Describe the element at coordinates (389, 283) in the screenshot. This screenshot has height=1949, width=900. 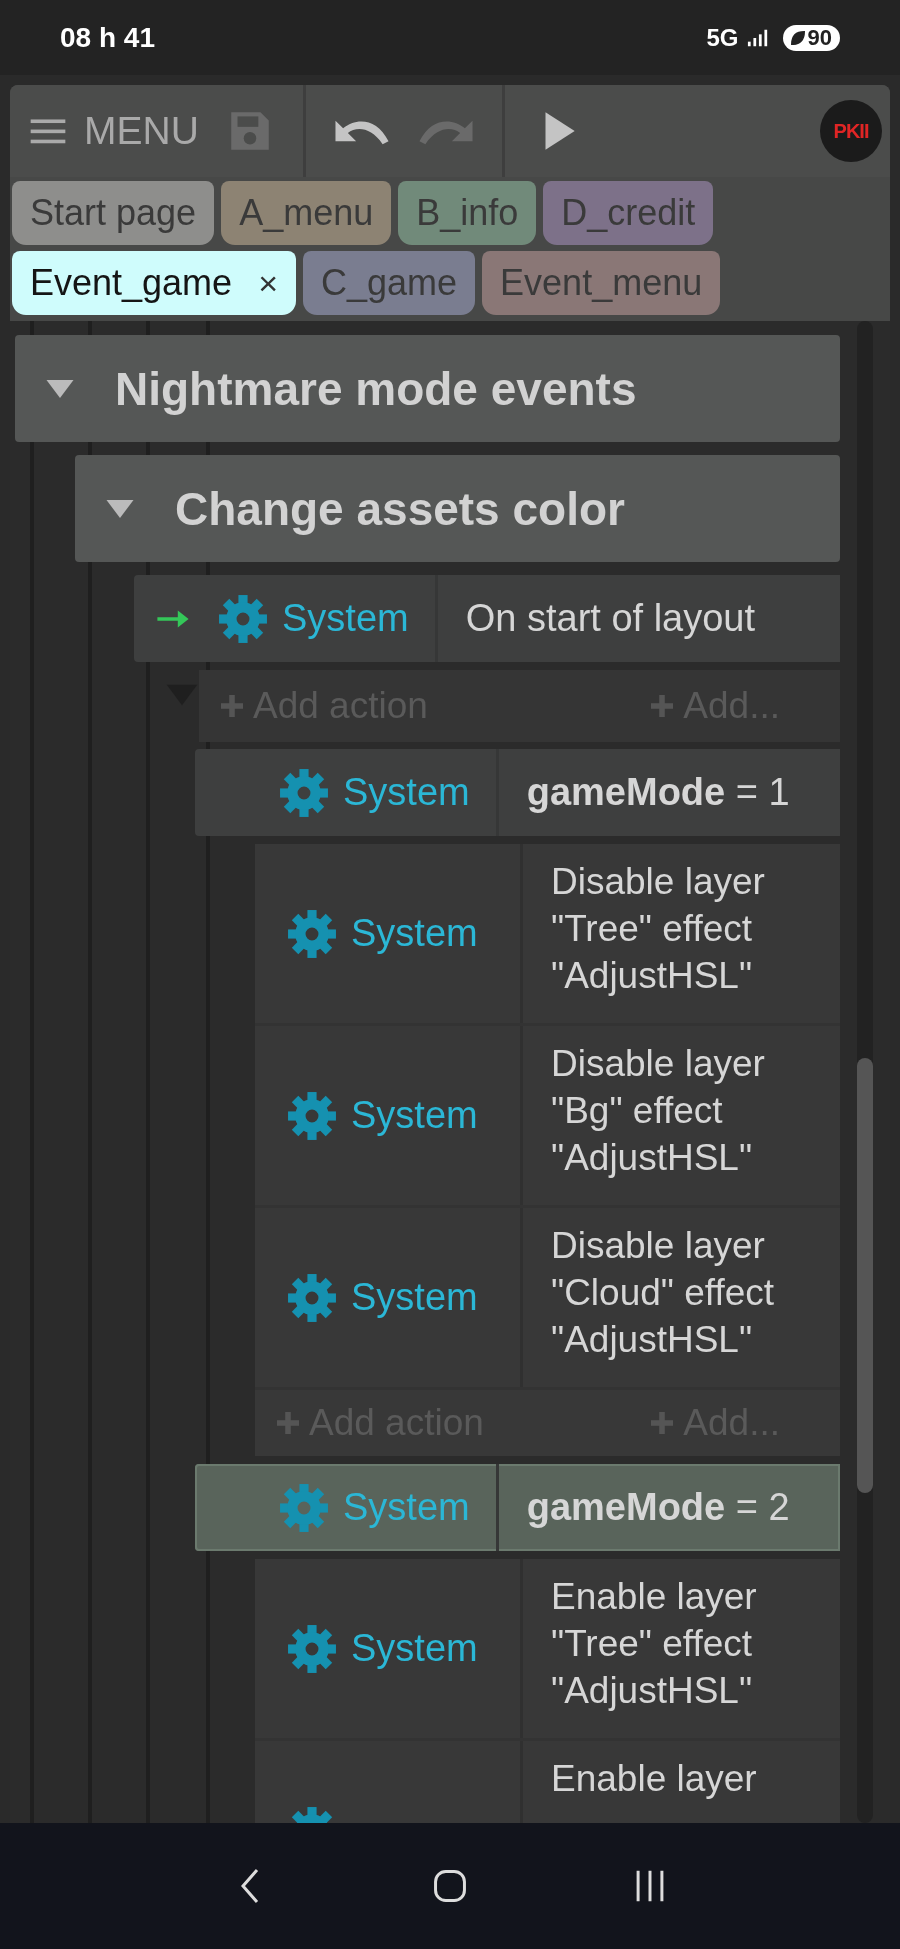
I see `tab: C_game` at that location.